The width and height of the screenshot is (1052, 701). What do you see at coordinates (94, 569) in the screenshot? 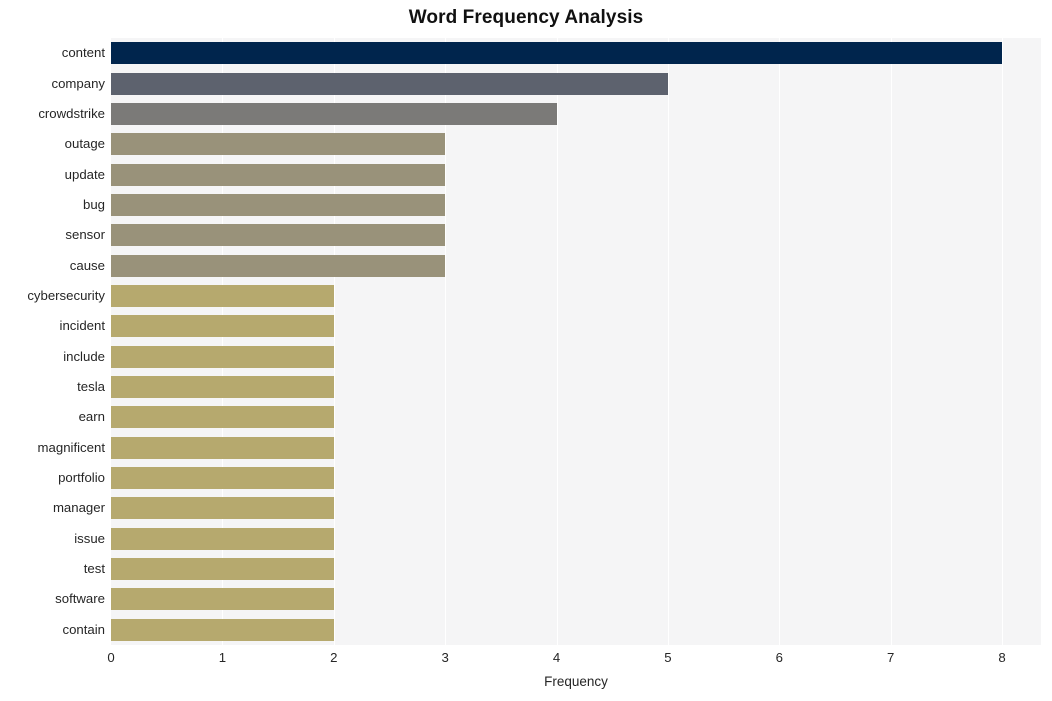
I see `y-axis-tick-label: test` at bounding box center [94, 569].